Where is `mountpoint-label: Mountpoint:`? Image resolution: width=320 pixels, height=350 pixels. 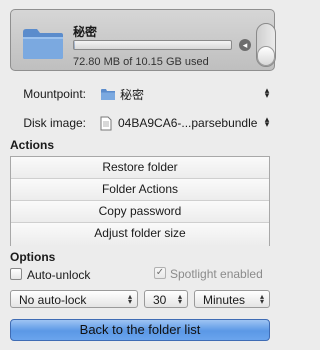 mountpoint-label: Mountpoint: is located at coordinates (54, 94).